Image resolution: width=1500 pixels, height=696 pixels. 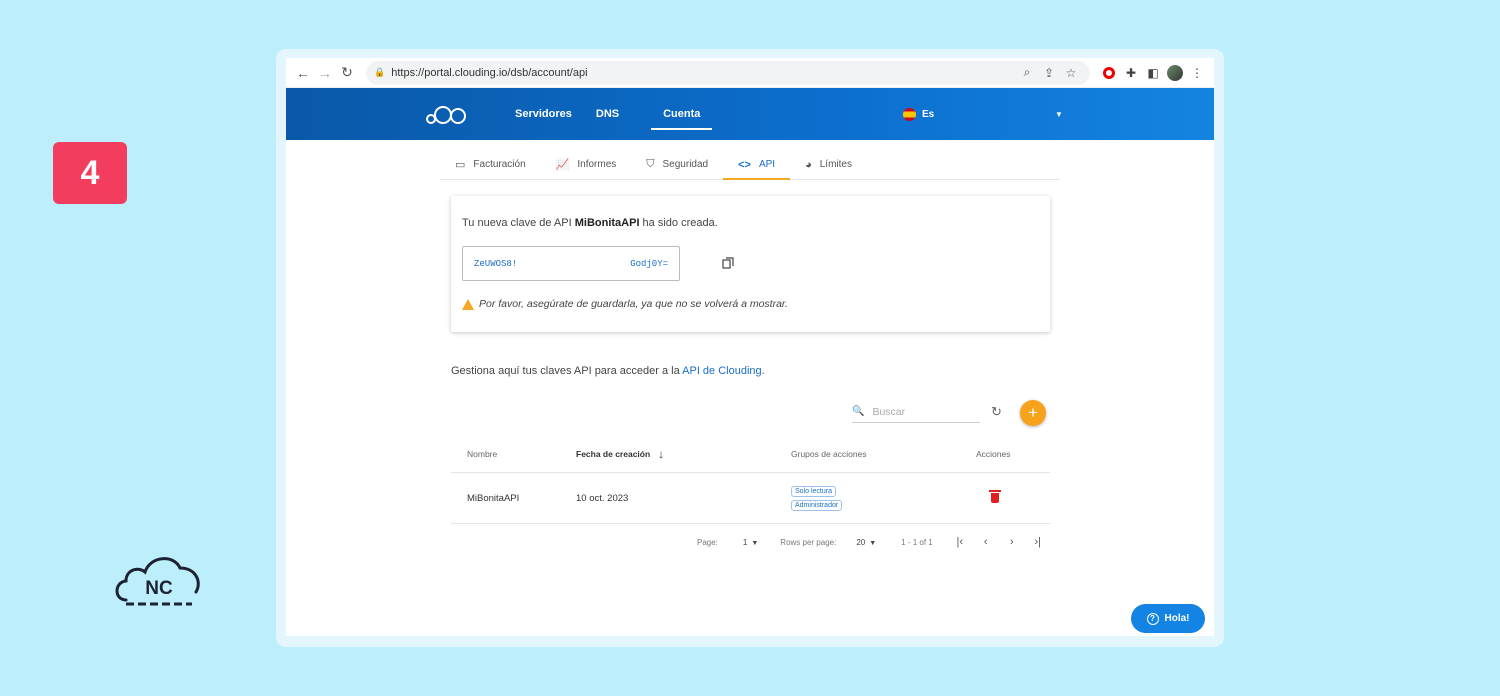 I want to click on tab-label: API, so click(x=767, y=164).